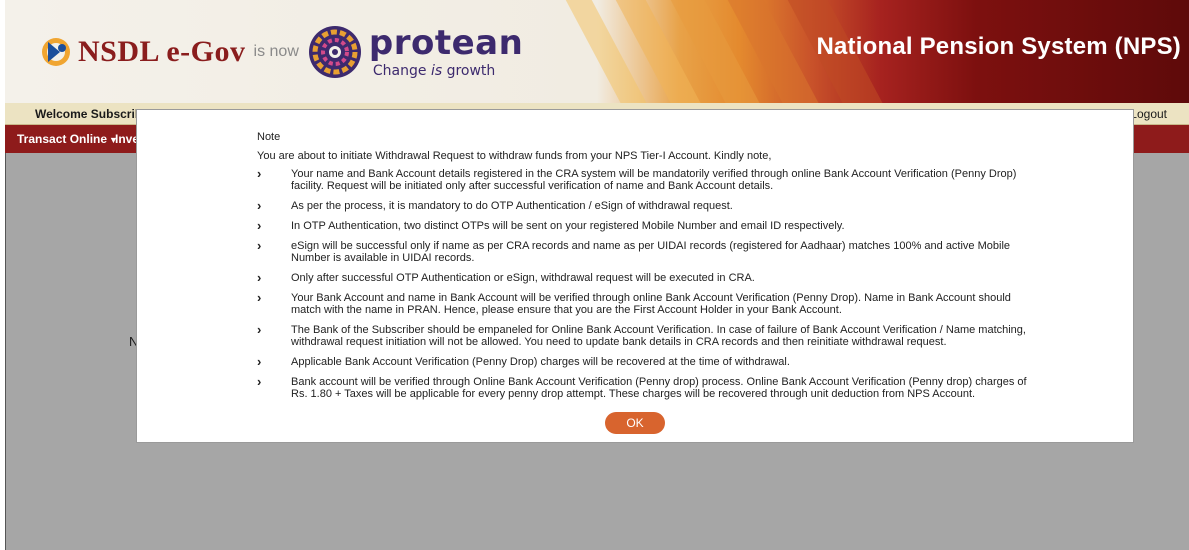  I want to click on tagline-prefix: Change, so click(401, 71).